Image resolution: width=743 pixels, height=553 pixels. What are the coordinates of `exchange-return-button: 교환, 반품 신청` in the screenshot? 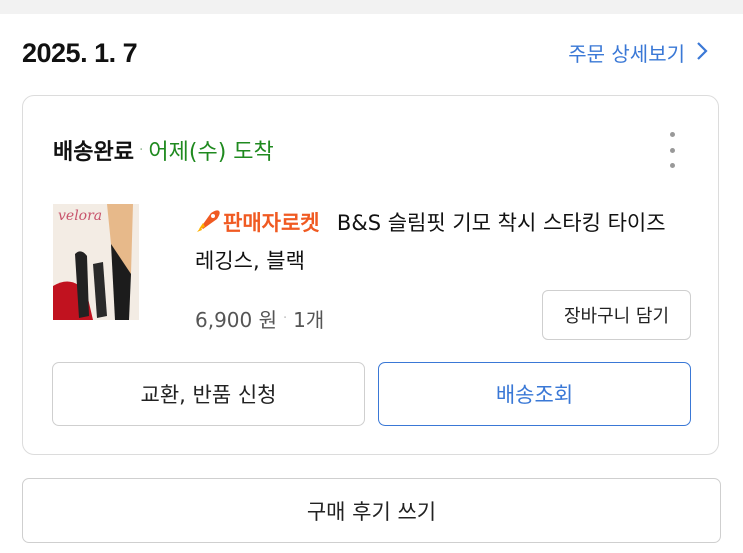 It's located at (208, 394).